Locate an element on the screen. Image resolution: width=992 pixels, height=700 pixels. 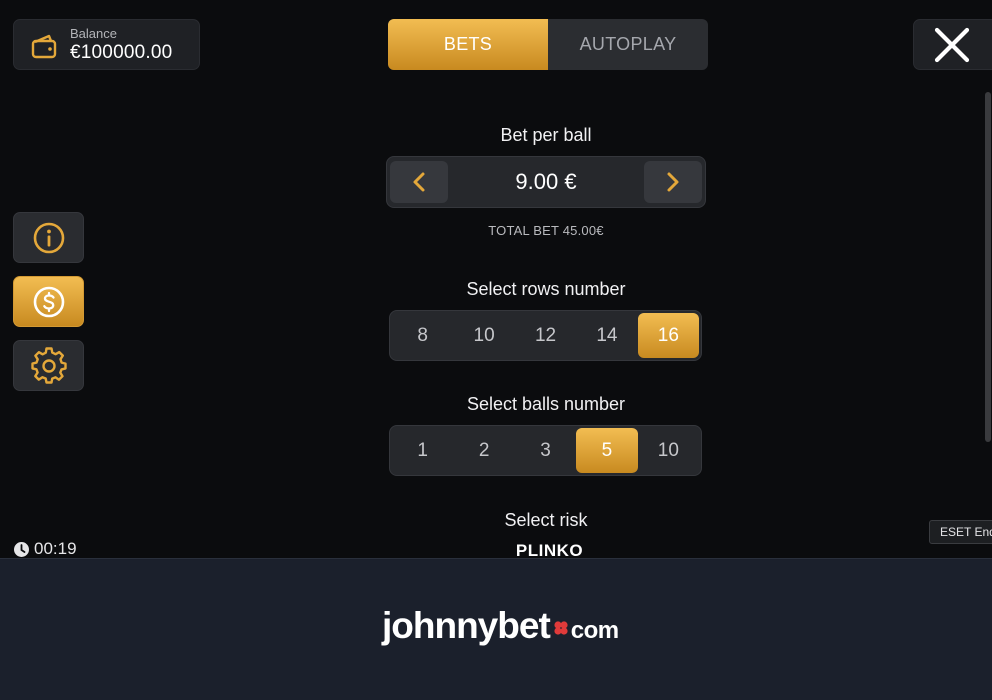
chevron-left-icon is located at coordinates (419, 182).